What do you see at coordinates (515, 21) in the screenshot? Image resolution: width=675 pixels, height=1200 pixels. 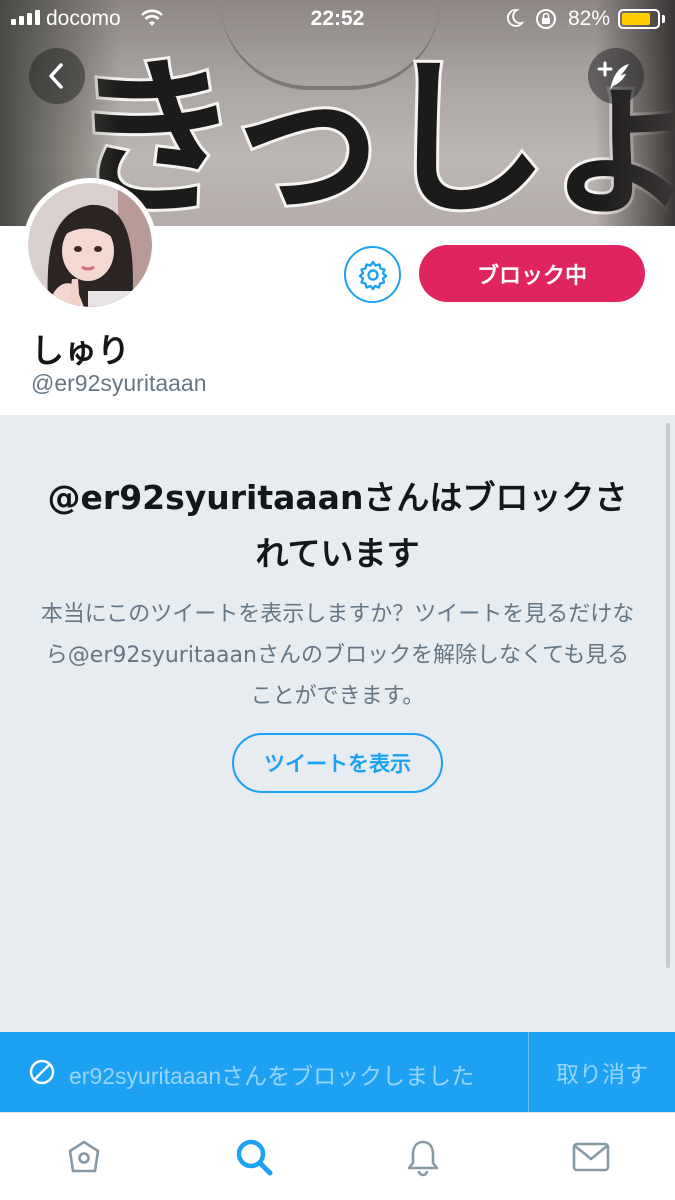 I see `do-not-disturb-moon-icon` at bounding box center [515, 21].